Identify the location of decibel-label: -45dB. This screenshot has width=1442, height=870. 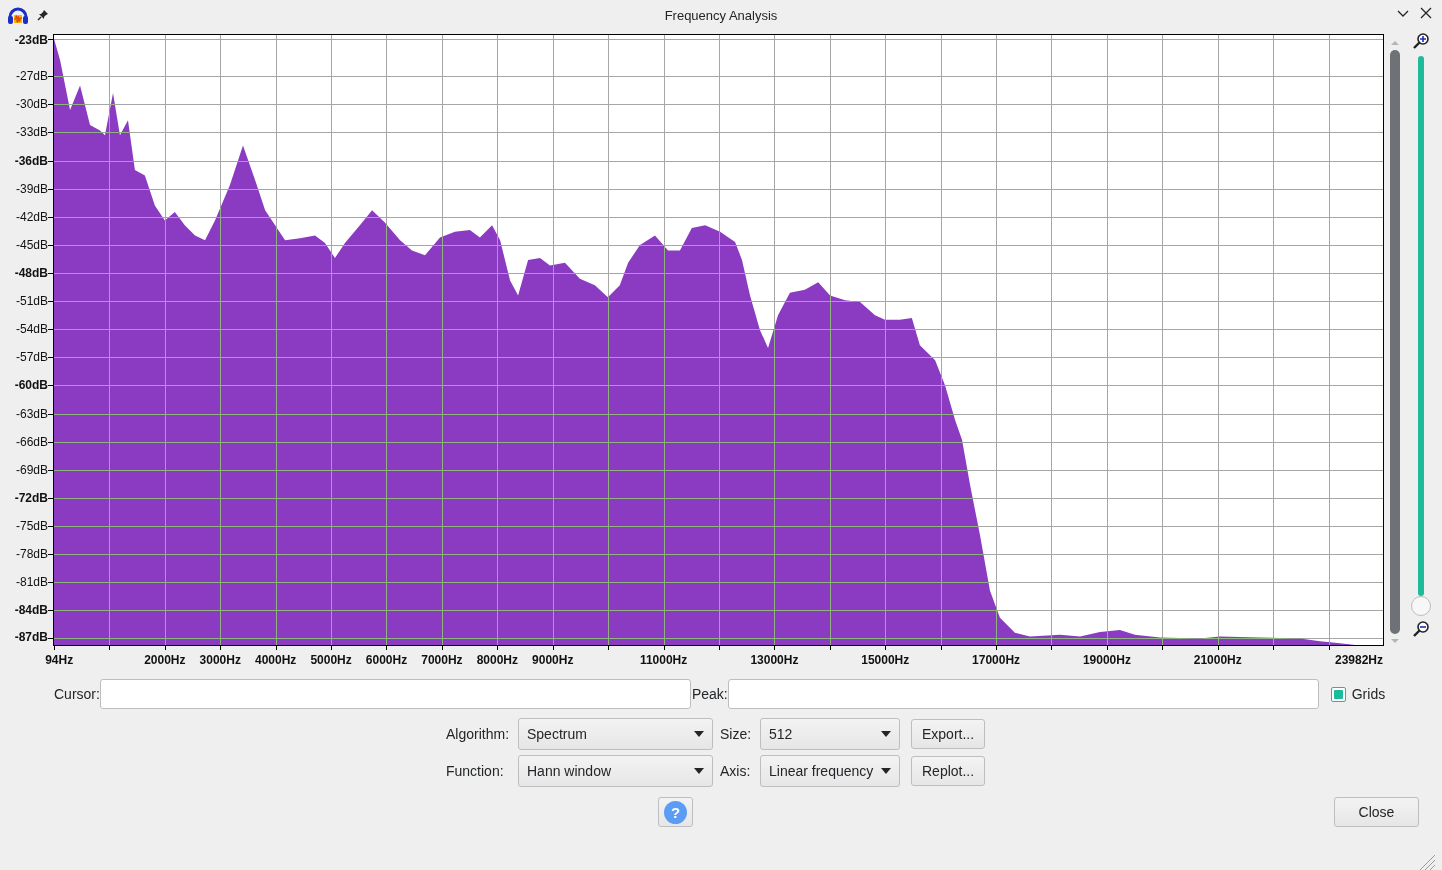
(31, 244).